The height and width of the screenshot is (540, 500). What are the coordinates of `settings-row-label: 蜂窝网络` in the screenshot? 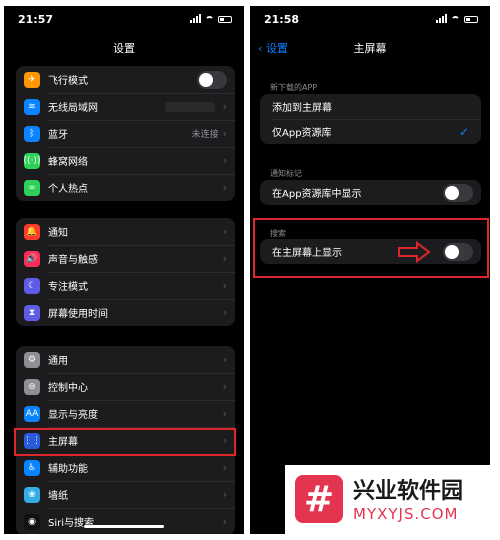 It's located at (68, 162).